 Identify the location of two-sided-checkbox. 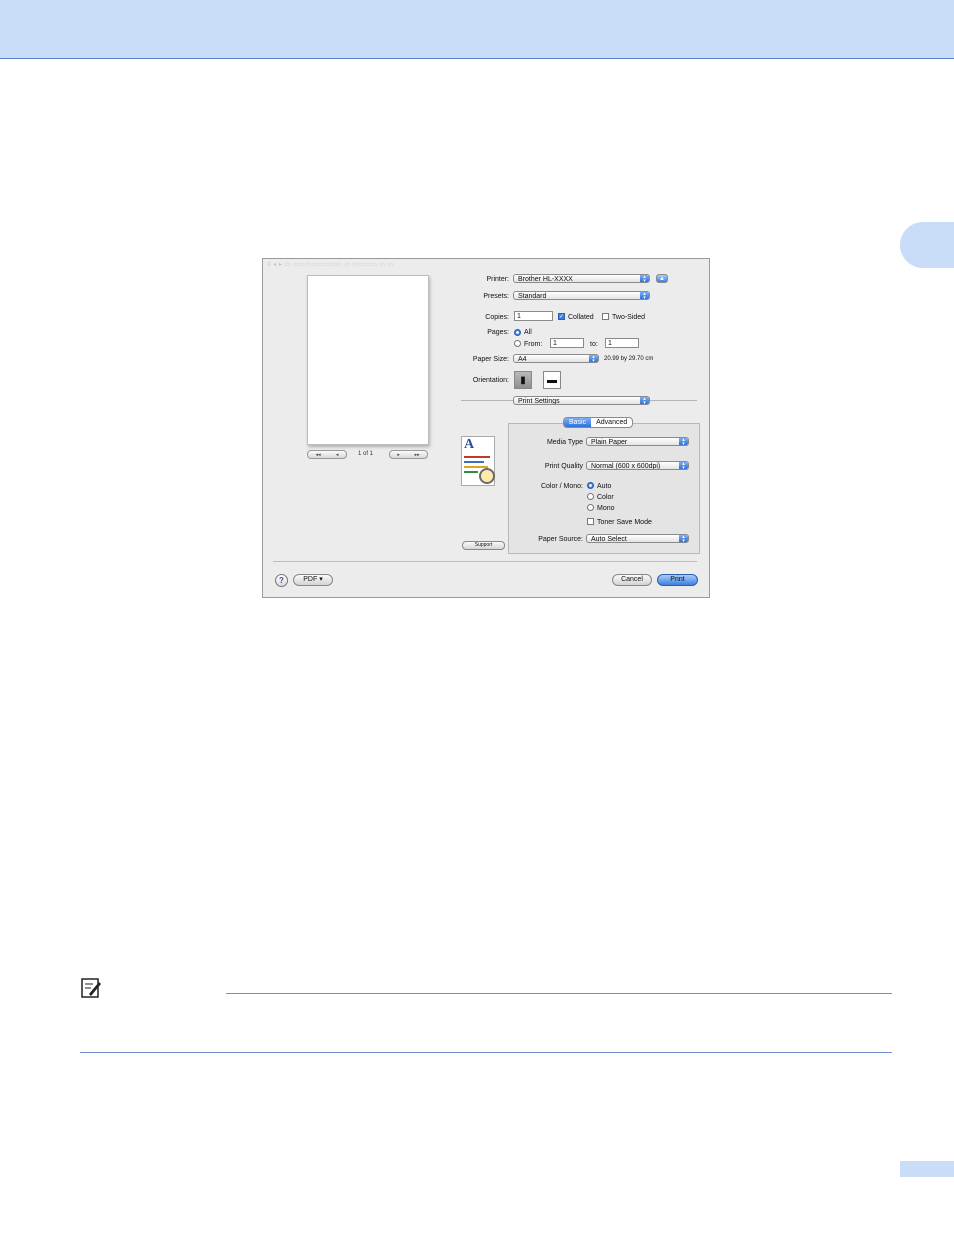
(605, 316).